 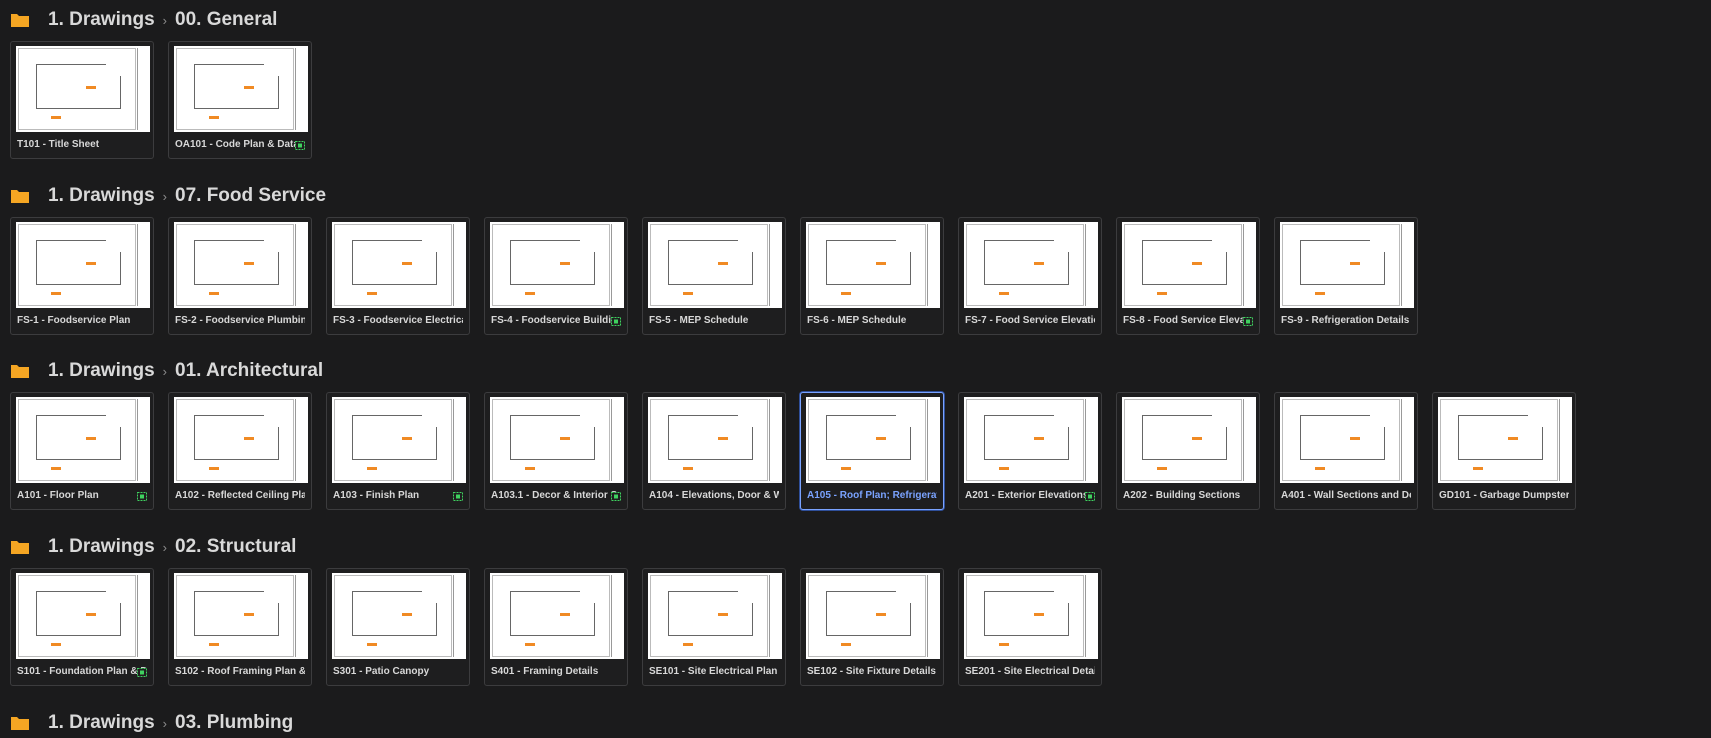 What do you see at coordinates (237, 144) in the screenshot?
I see `sheet-label: OA101 - Code Plan & Data` at bounding box center [237, 144].